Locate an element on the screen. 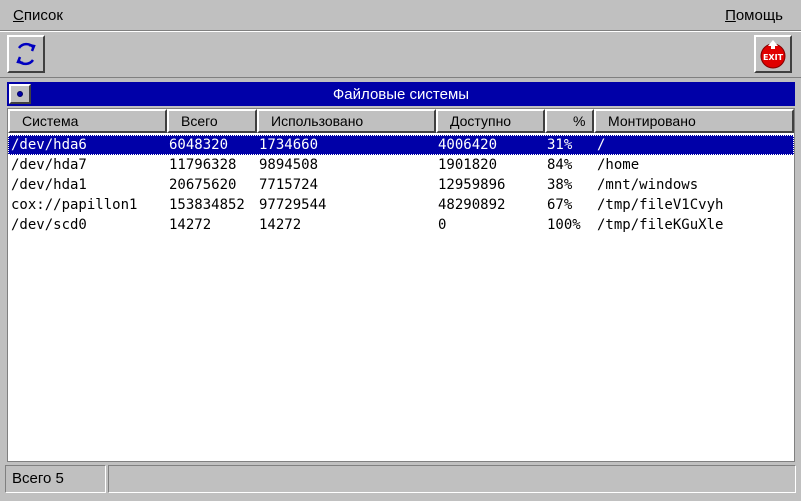 The height and width of the screenshot is (501, 801). refresh-button is located at coordinates (26, 54).